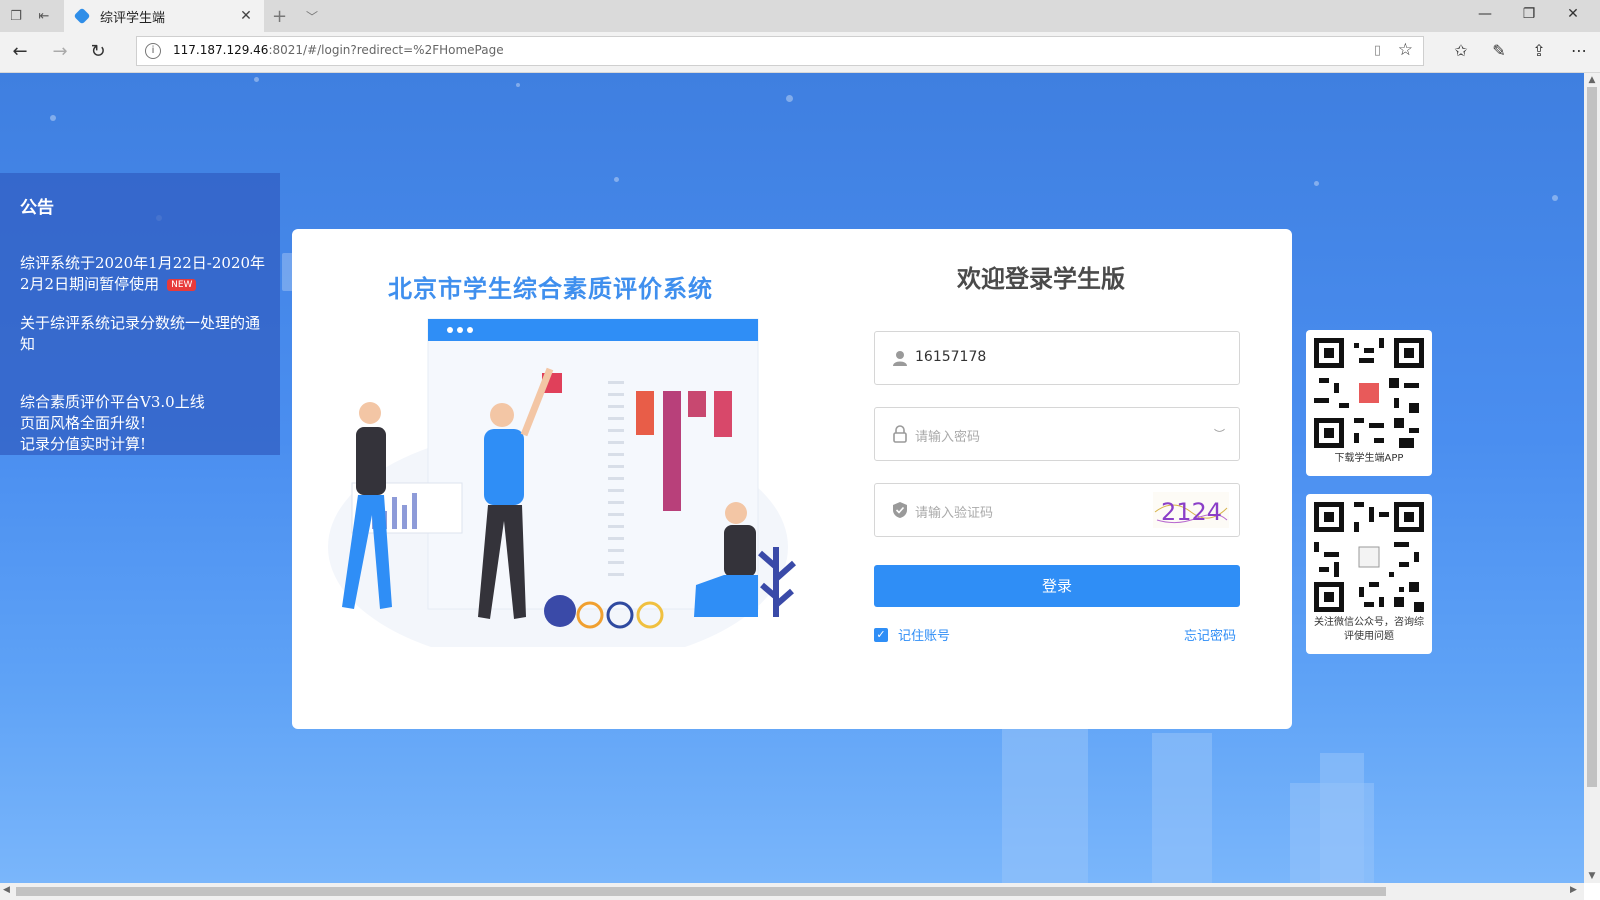 The image size is (1600, 900). Describe the element at coordinates (60, 52) in the screenshot. I see `forward-arrow-icon: →` at that location.